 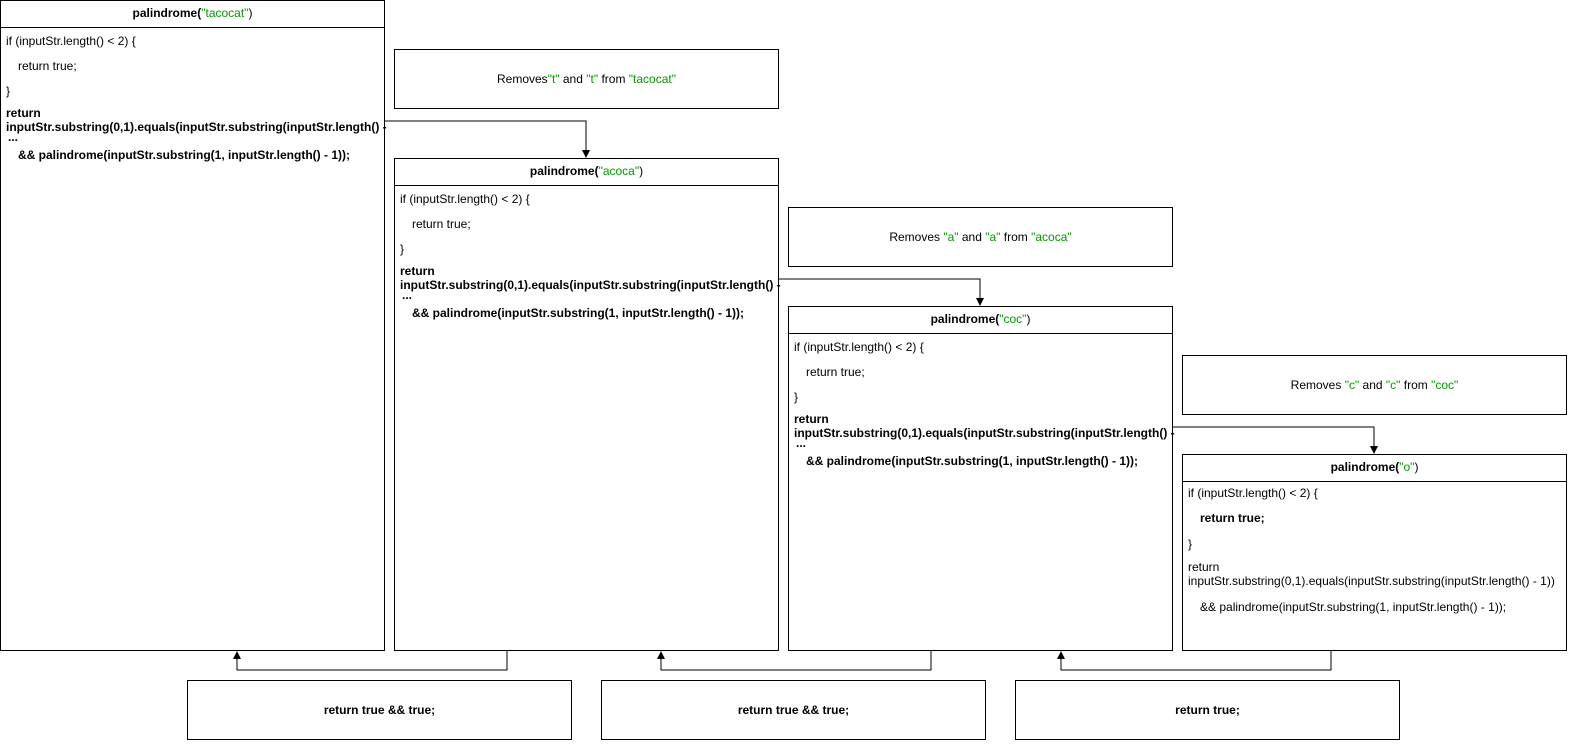 What do you see at coordinates (1274, 436) in the screenshot?
I see `call-arrow-coc-to-o` at bounding box center [1274, 436].